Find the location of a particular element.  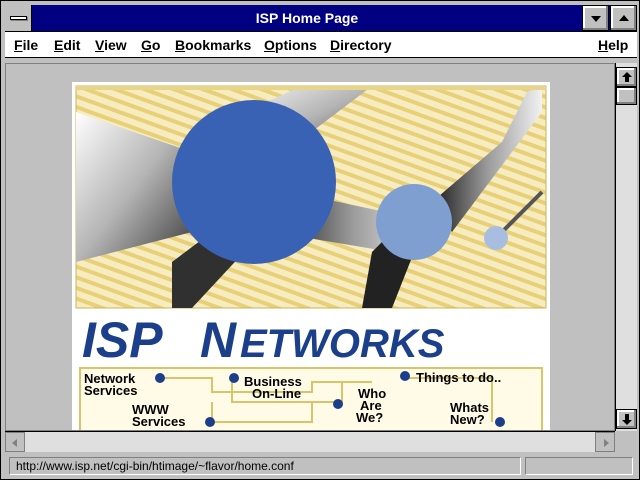

horizontal-scrollbar is located at coordinates (310, 441).